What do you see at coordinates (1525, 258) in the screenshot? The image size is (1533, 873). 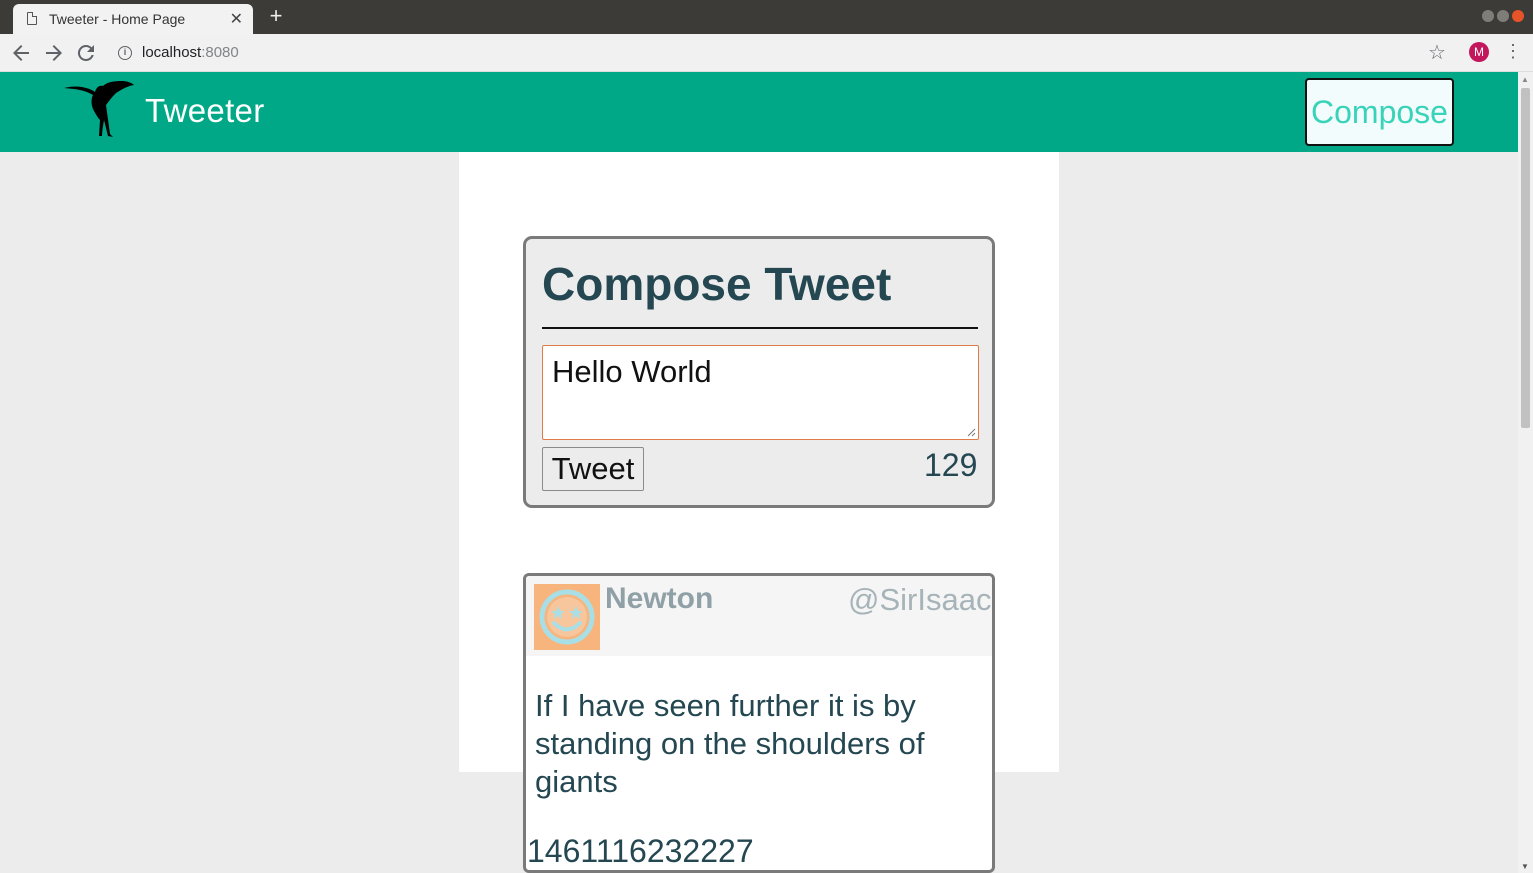 I see `scrollbar-thumb` at bounding box center [1525, 258].